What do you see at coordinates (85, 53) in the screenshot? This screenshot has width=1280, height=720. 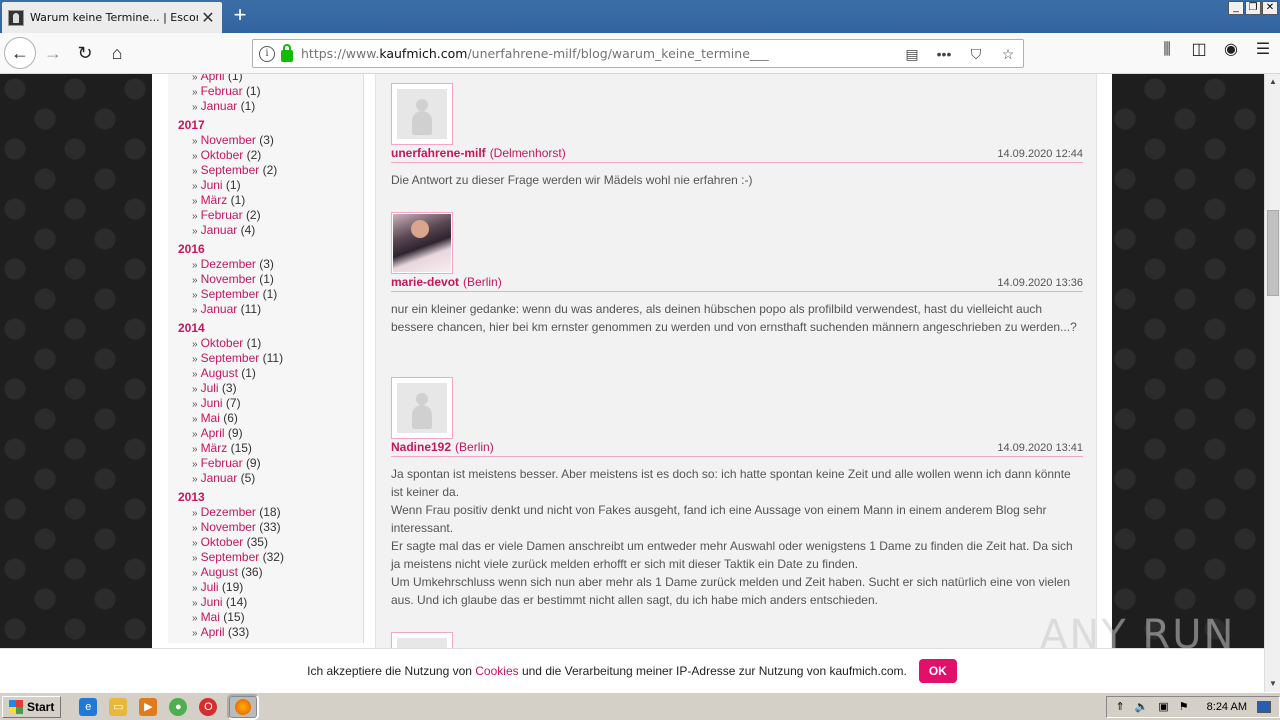 I see `reload-icon: ↻` at bounding box center [85, 53].